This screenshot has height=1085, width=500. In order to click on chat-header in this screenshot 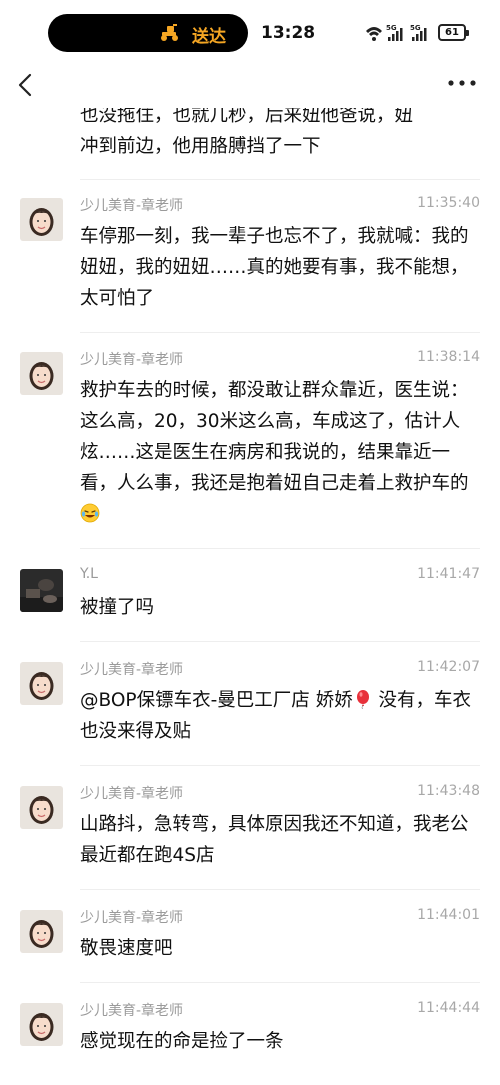, I will do `click(250, 87)`.